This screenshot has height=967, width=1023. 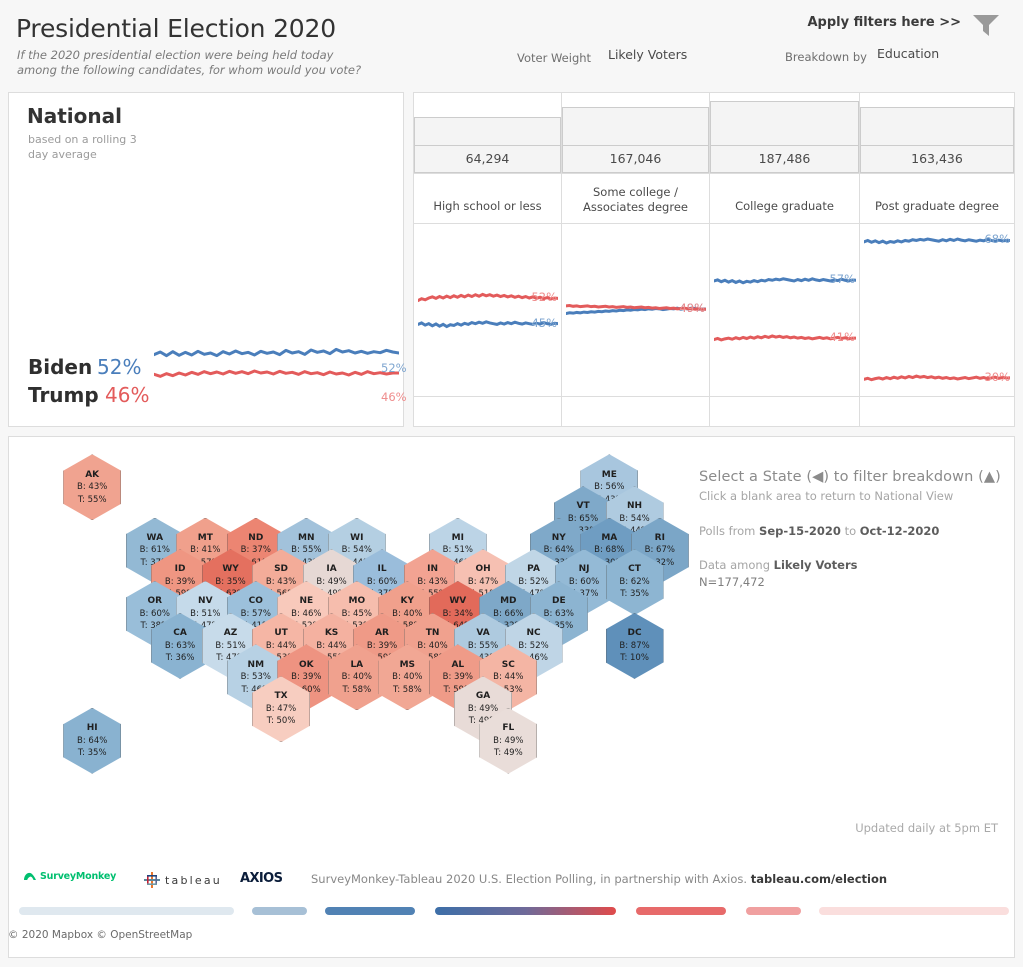 What do you see at coordinates (635, 199) in the screenshot?
I see `breakdown-category-name: Some college / Associates degree` at bounding box center [635, 199].